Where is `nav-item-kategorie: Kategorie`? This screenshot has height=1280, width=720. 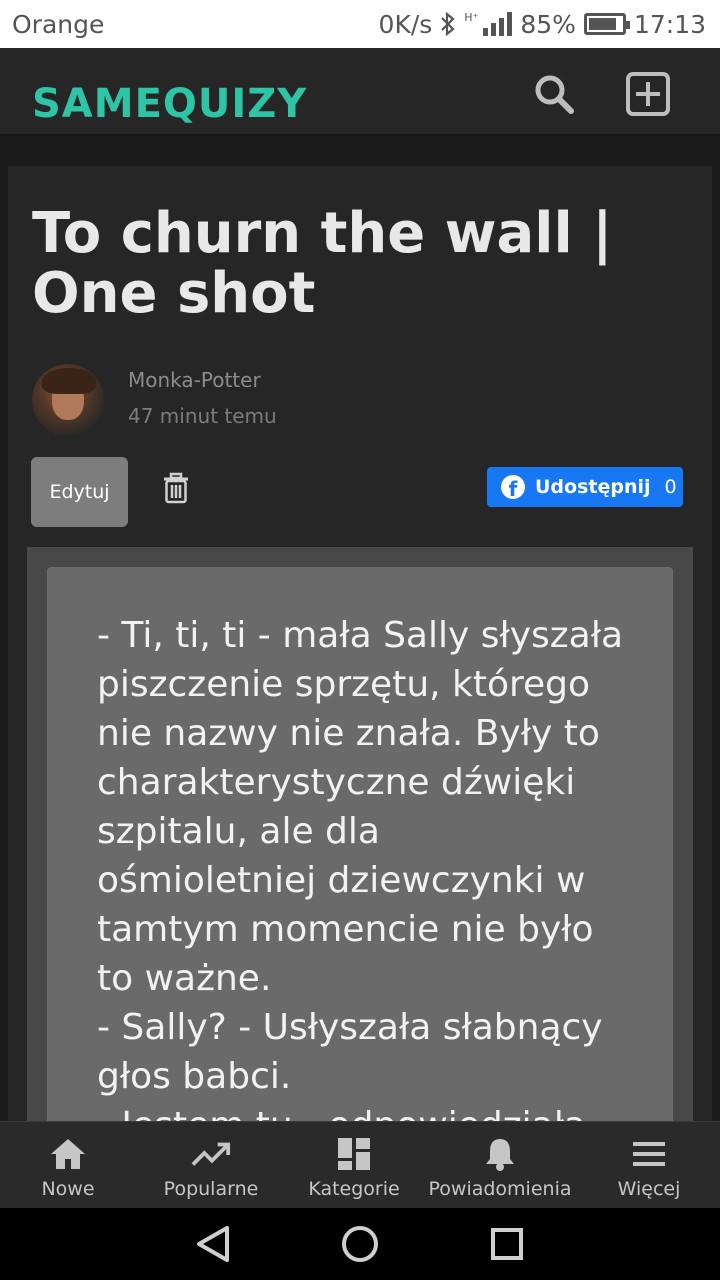 nav-item-kategorie: Kategorie is located at coordinates (354, 1165).